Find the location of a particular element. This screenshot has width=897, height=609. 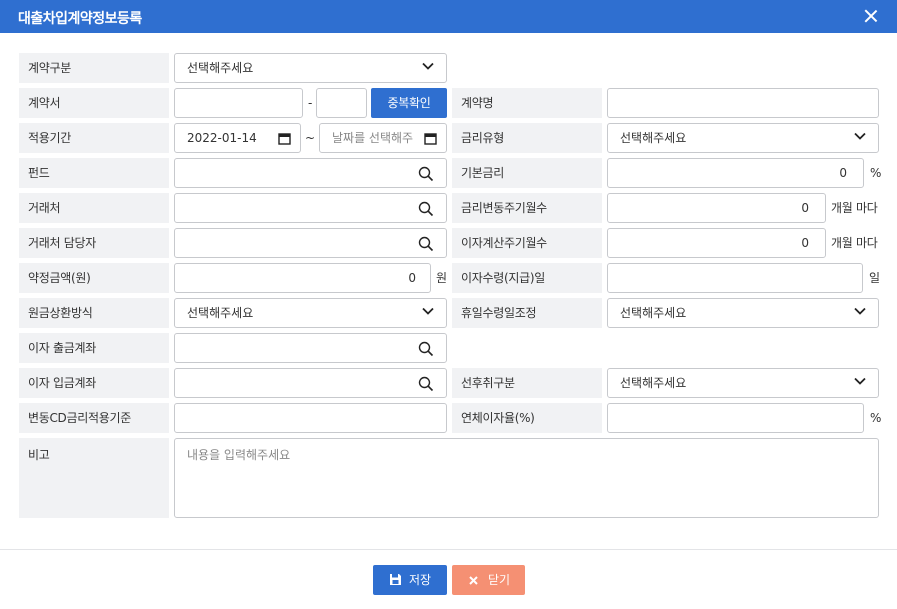

counterparty-label: 거래처 is located at coordinates (94, 208).